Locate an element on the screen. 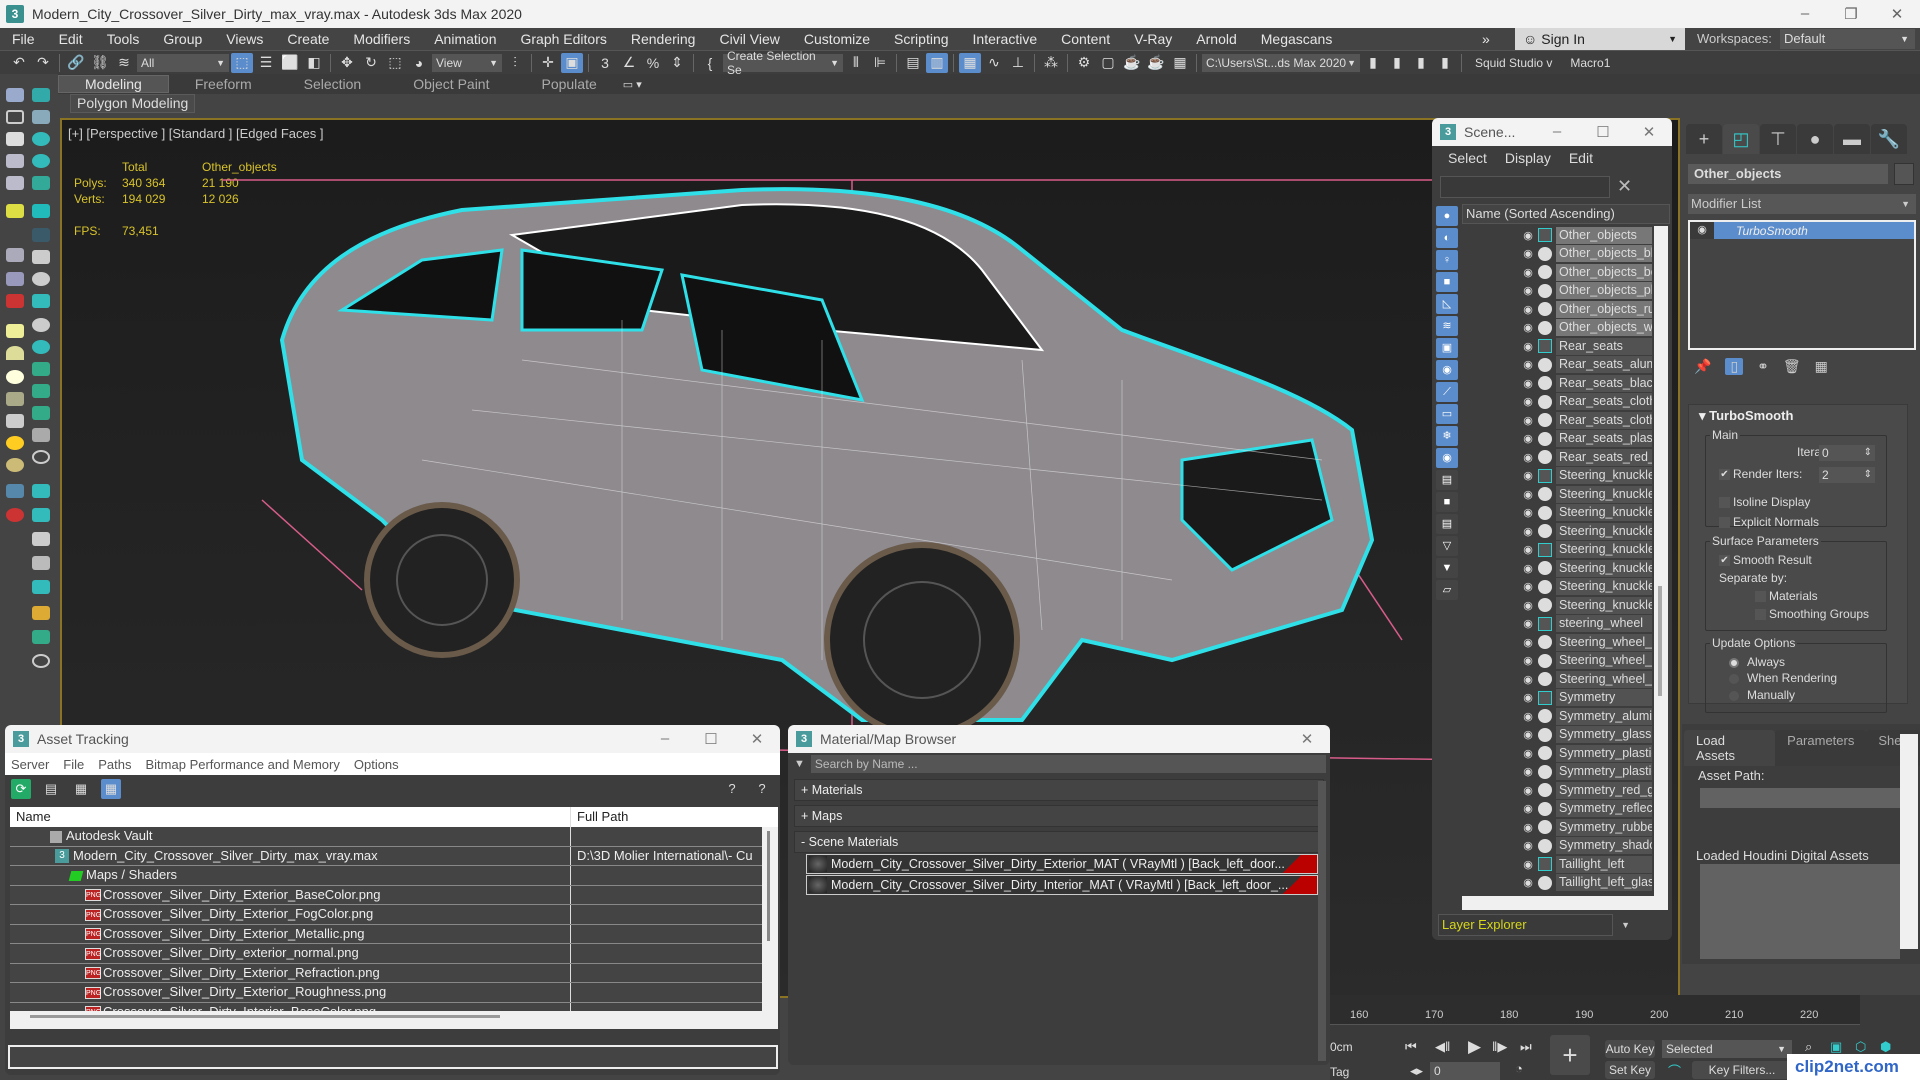  ies-light-icon is located at coordinates (15, 421).